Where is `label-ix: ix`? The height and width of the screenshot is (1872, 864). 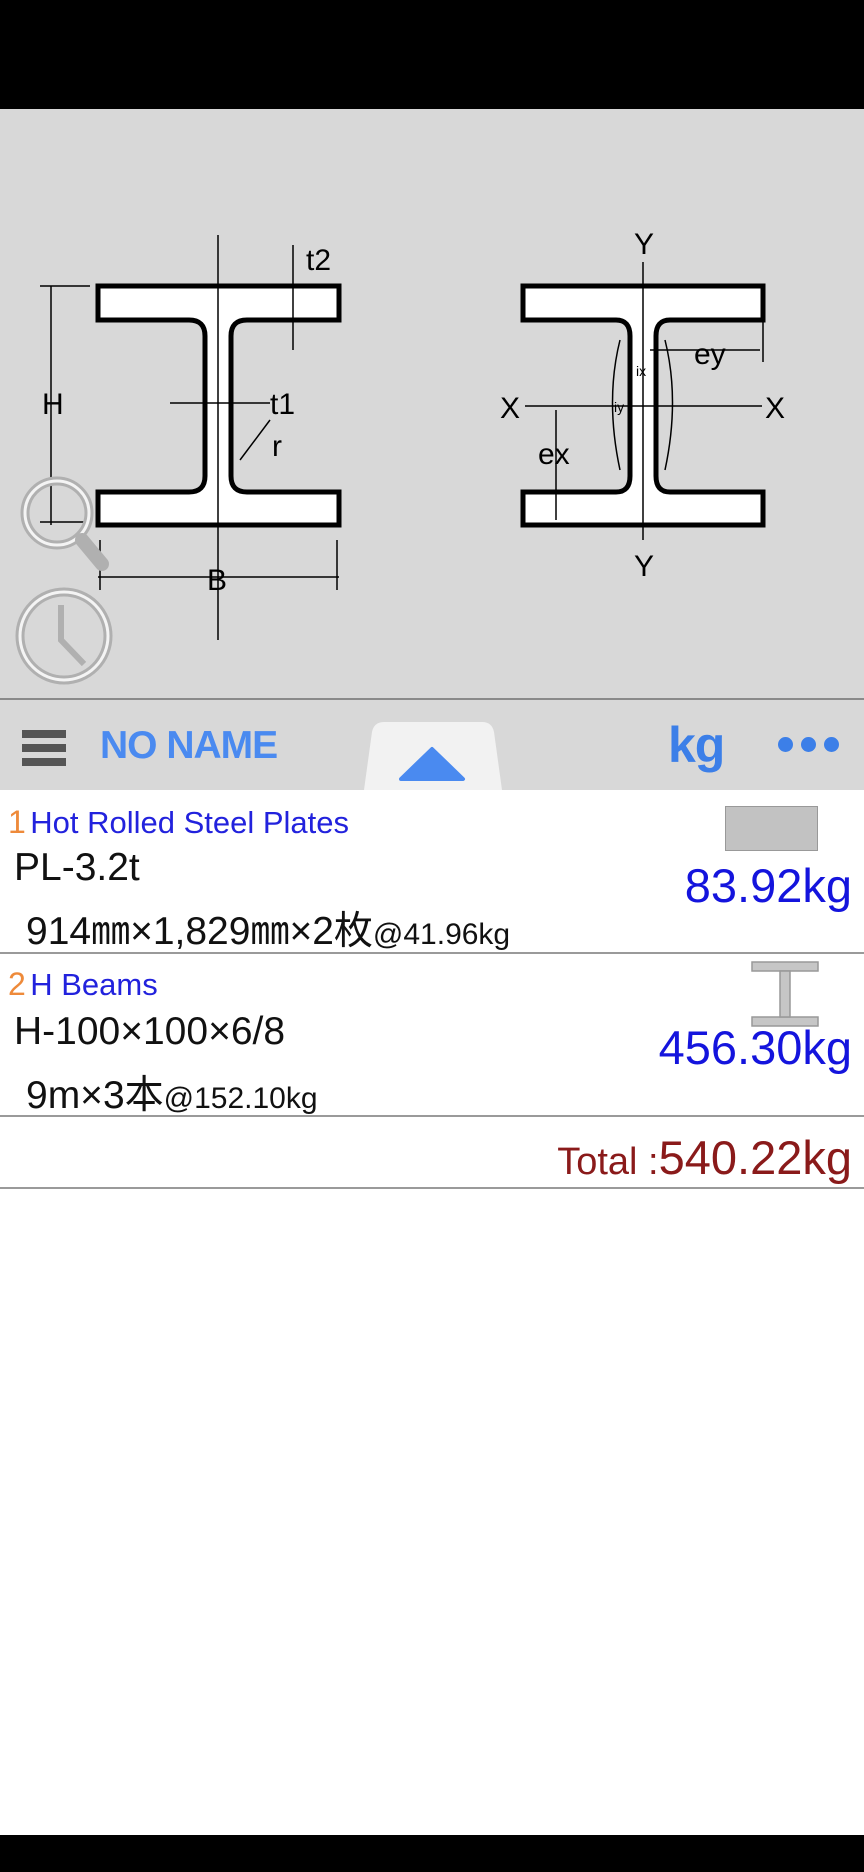 label-ix: ix is located at coordinates (641, 371).